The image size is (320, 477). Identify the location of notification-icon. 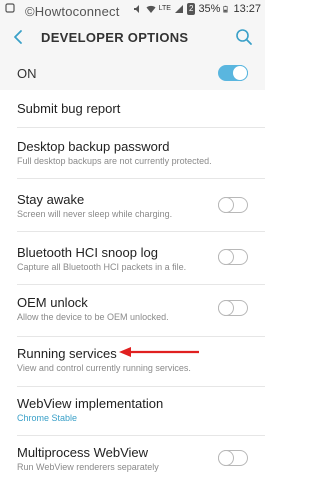
(10, 8).